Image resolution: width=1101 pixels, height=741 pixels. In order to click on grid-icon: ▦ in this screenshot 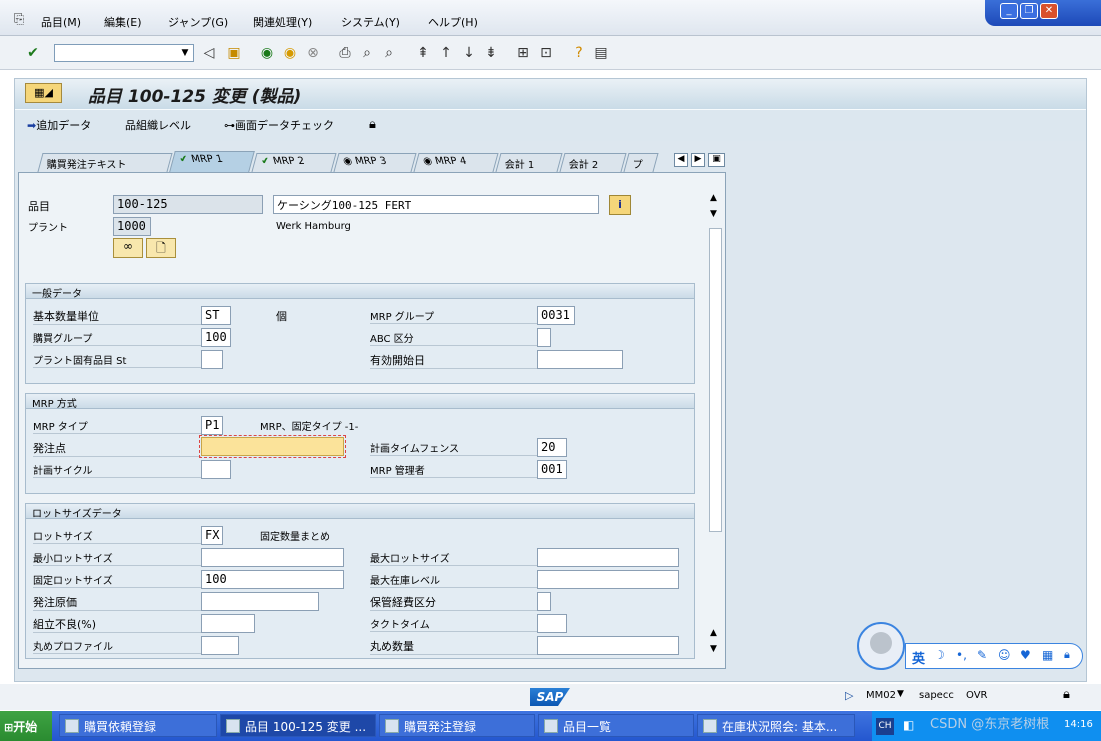, I will do `click(1047, 655)`.